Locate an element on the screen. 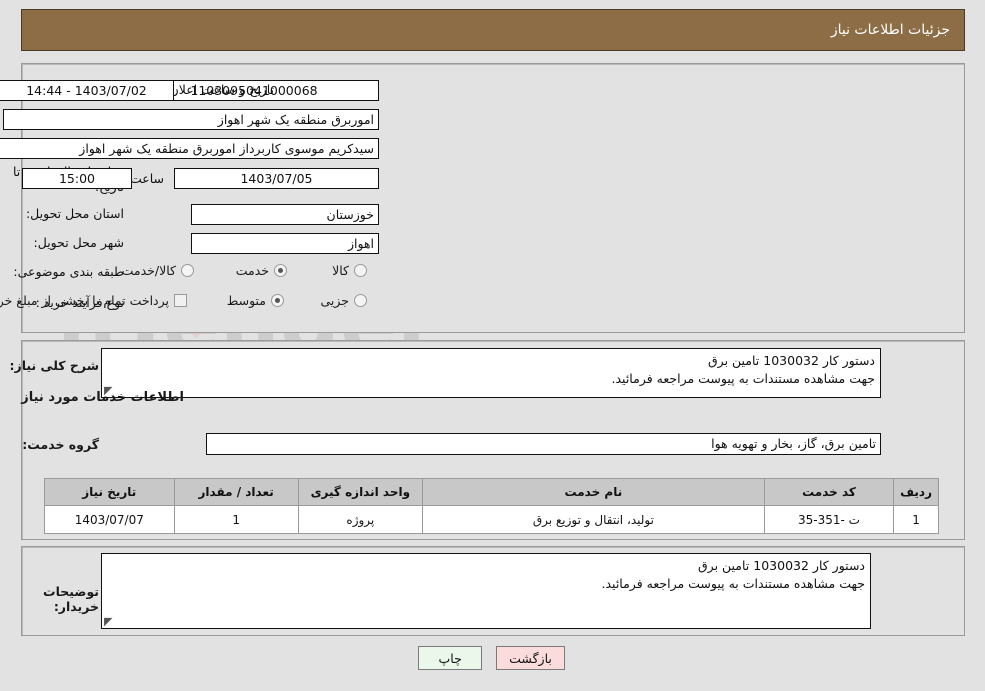 This screenshot has height=691, width=985. print-button: چاپ is located at coordinates (451, 658).